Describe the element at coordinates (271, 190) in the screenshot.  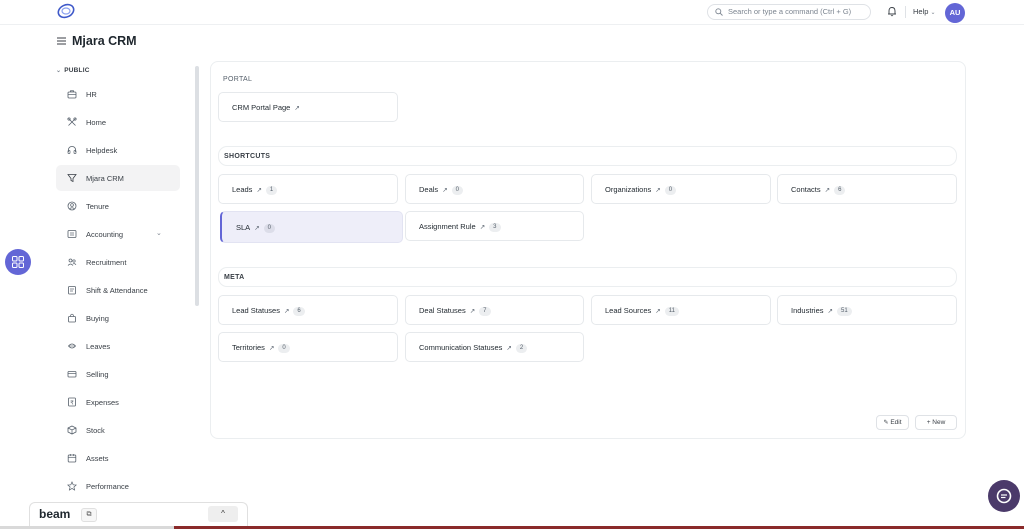
I see `count-badge: 1` at that location.